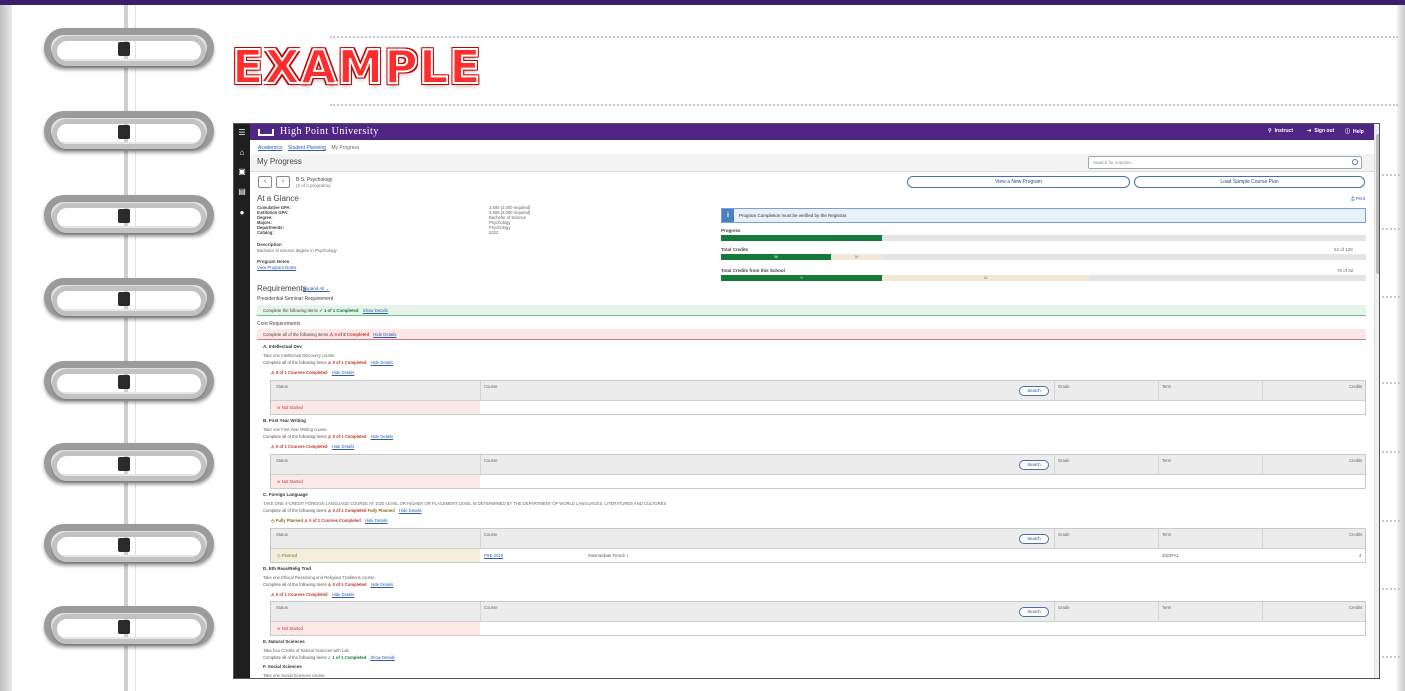 This screenshot has width=1405, height=691. I want to click on breadcrumb-student-planning: Student Planning, so click(307, 148).